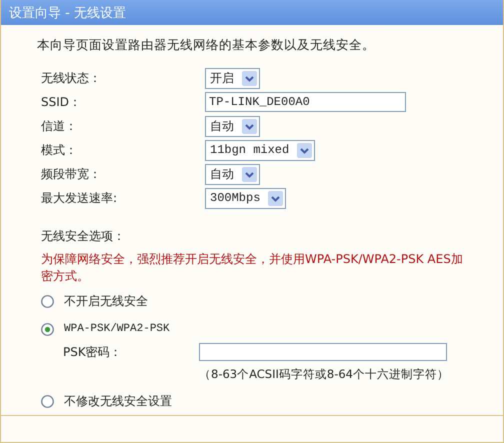  What do you see at coordinates (71, 174) in the screenshot?
I see `field-label: 频段带宽：` at bounding box center [71, 174].